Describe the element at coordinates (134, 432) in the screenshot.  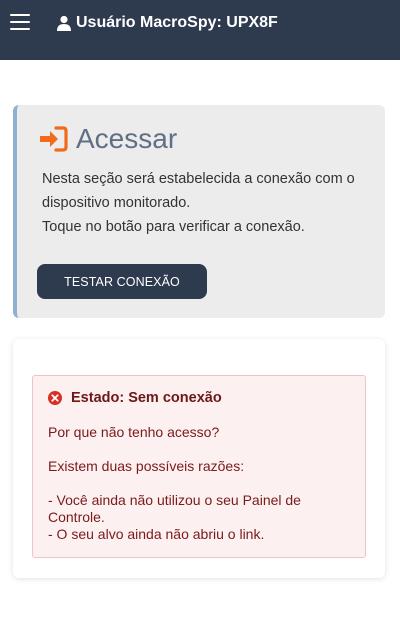
I see `status-question: Por que não tenho acesso?` at that location.